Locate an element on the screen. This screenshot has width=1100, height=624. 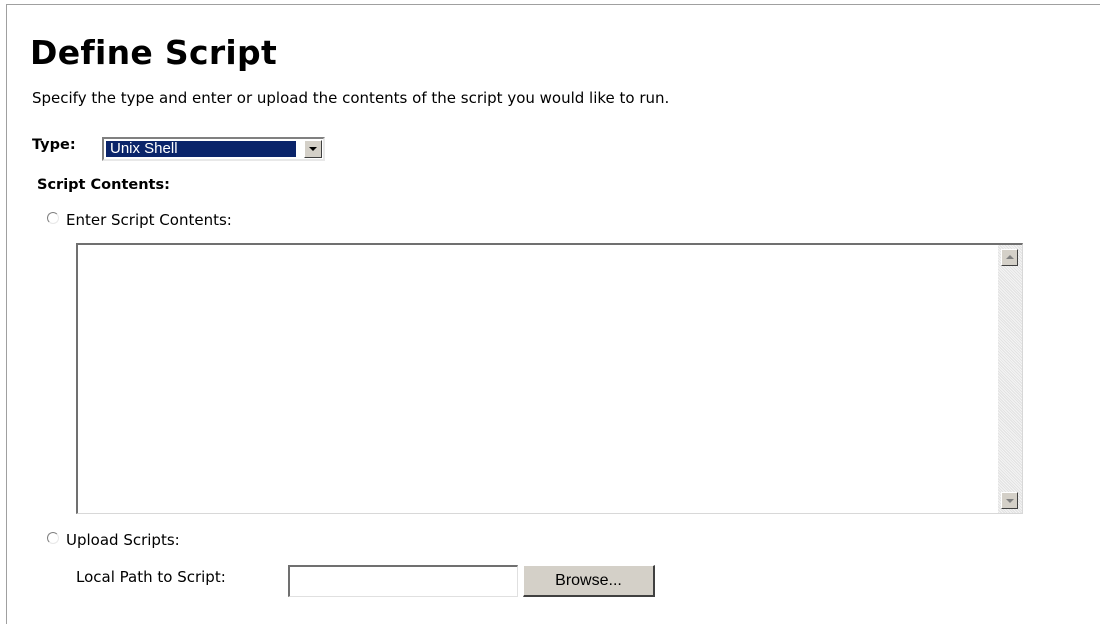
script-contents-label: Script Contents: is located at coordinates (103, 185).